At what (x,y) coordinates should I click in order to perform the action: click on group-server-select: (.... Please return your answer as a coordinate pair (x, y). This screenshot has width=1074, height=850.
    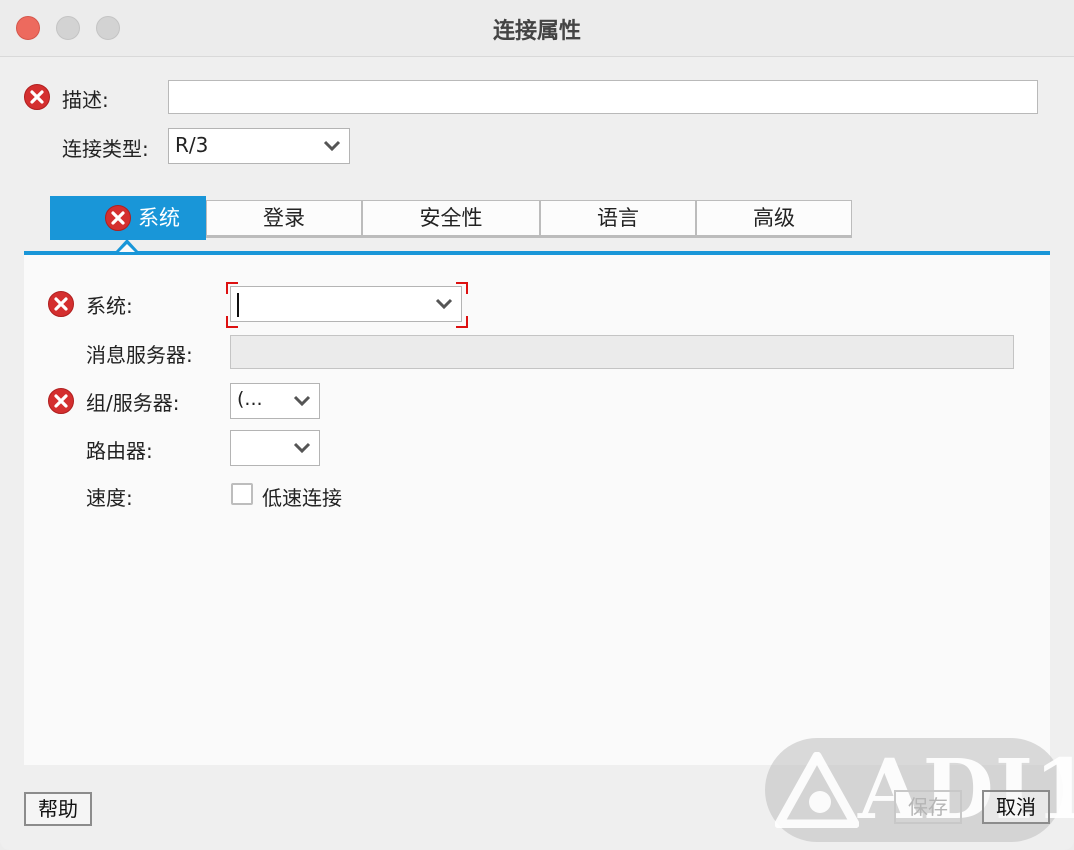
    Looking at the image, I should click on (275, 401).